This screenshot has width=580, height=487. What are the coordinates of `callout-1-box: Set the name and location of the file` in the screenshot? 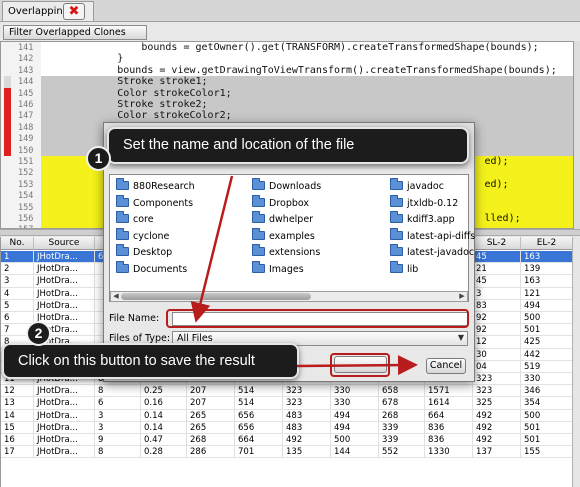 It's located at (288, 145).